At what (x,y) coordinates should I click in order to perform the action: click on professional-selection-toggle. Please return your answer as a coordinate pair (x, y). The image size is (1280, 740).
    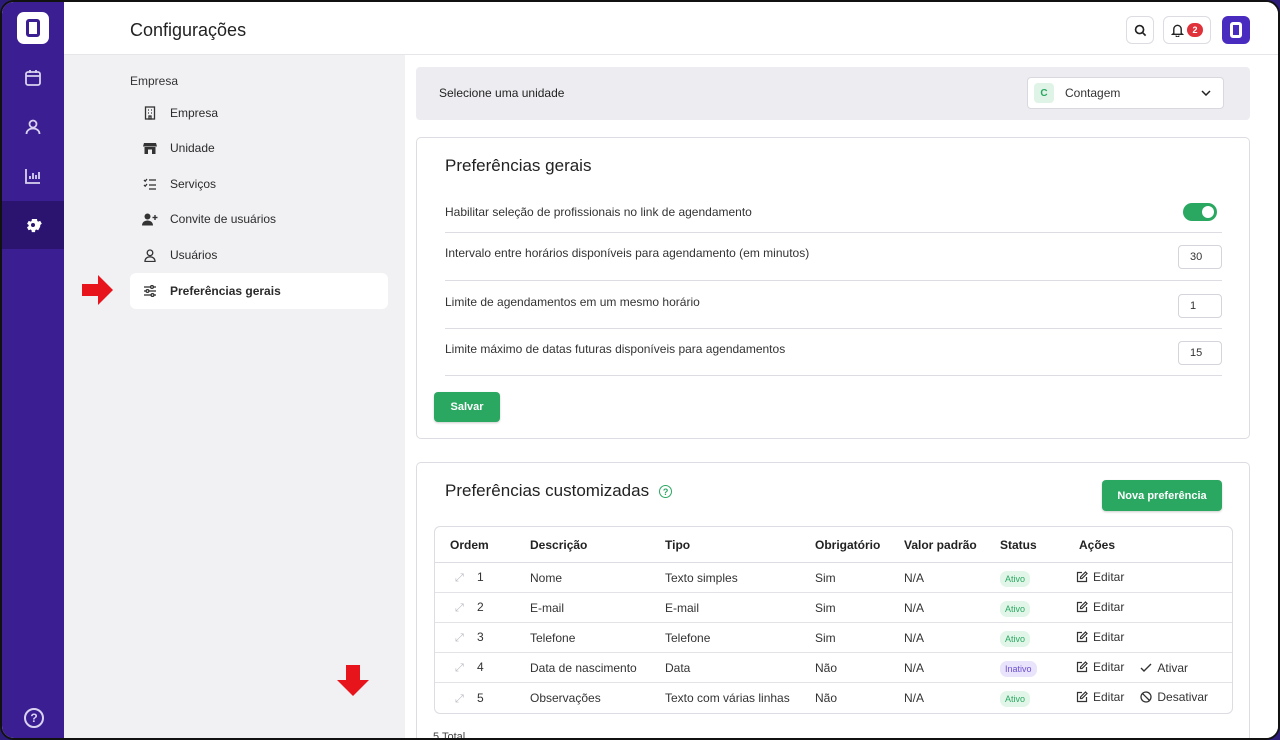
    Looking at the image, I should click on (1200, 212).